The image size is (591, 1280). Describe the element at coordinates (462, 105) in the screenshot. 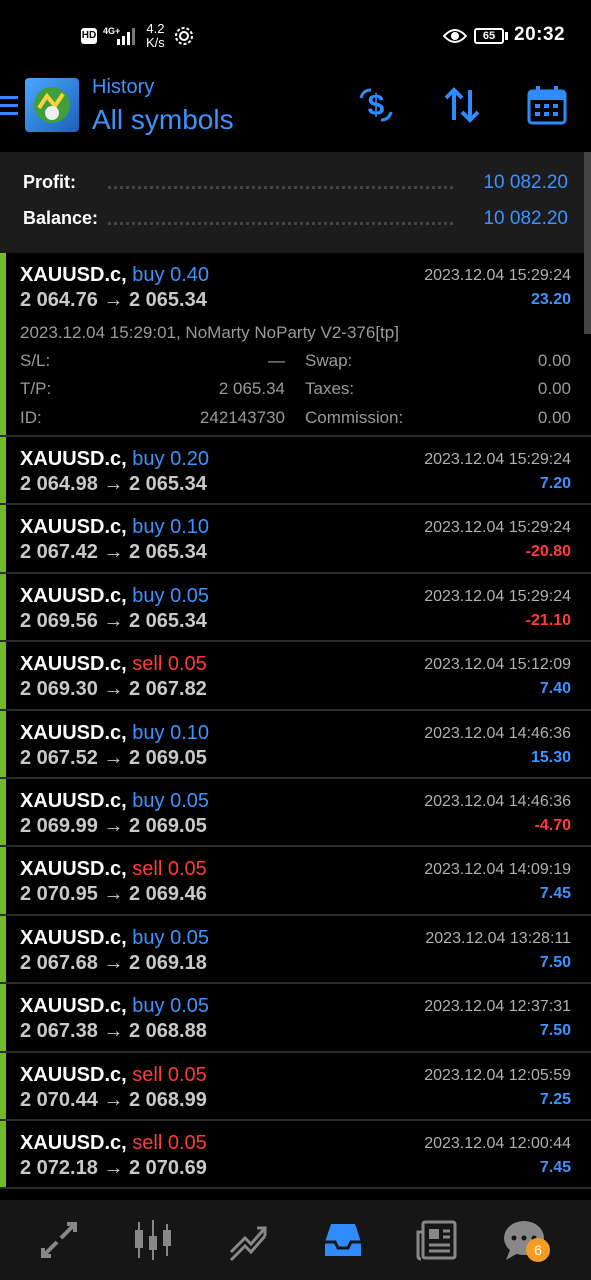

I see `sort-icon` at that location.